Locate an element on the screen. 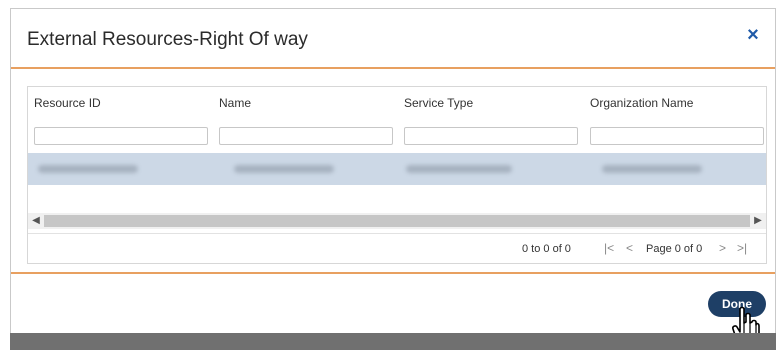  horizontal-scrollbar: ◀ ▶ is located at coordinates (397, 221).